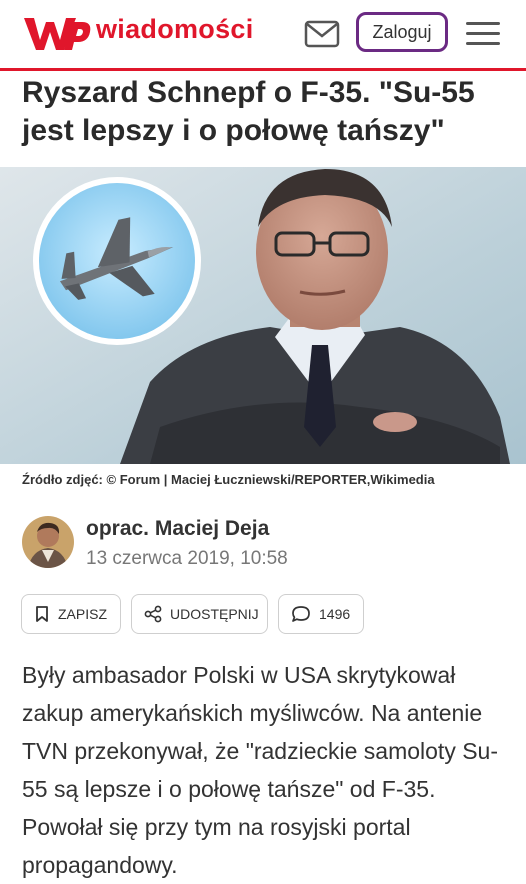 Image resolution: width=526 pixels, height=884 pixels. Describe the element at coordinates (301, 614) in the screenshot. I see `comment-icon` at that location.